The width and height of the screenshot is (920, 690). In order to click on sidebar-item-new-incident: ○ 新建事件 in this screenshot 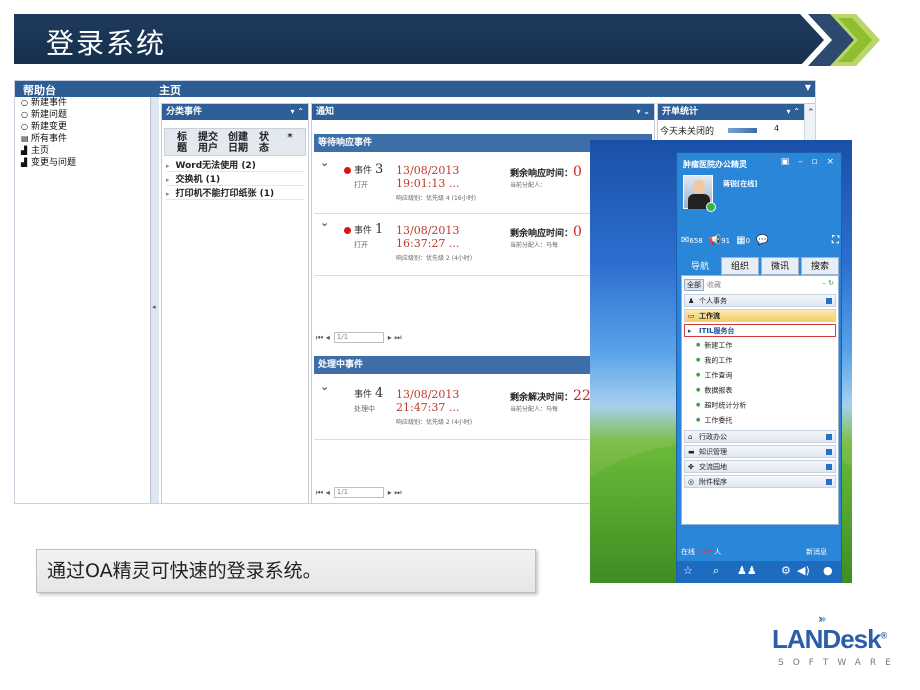, I will do `click(82, 103)`.